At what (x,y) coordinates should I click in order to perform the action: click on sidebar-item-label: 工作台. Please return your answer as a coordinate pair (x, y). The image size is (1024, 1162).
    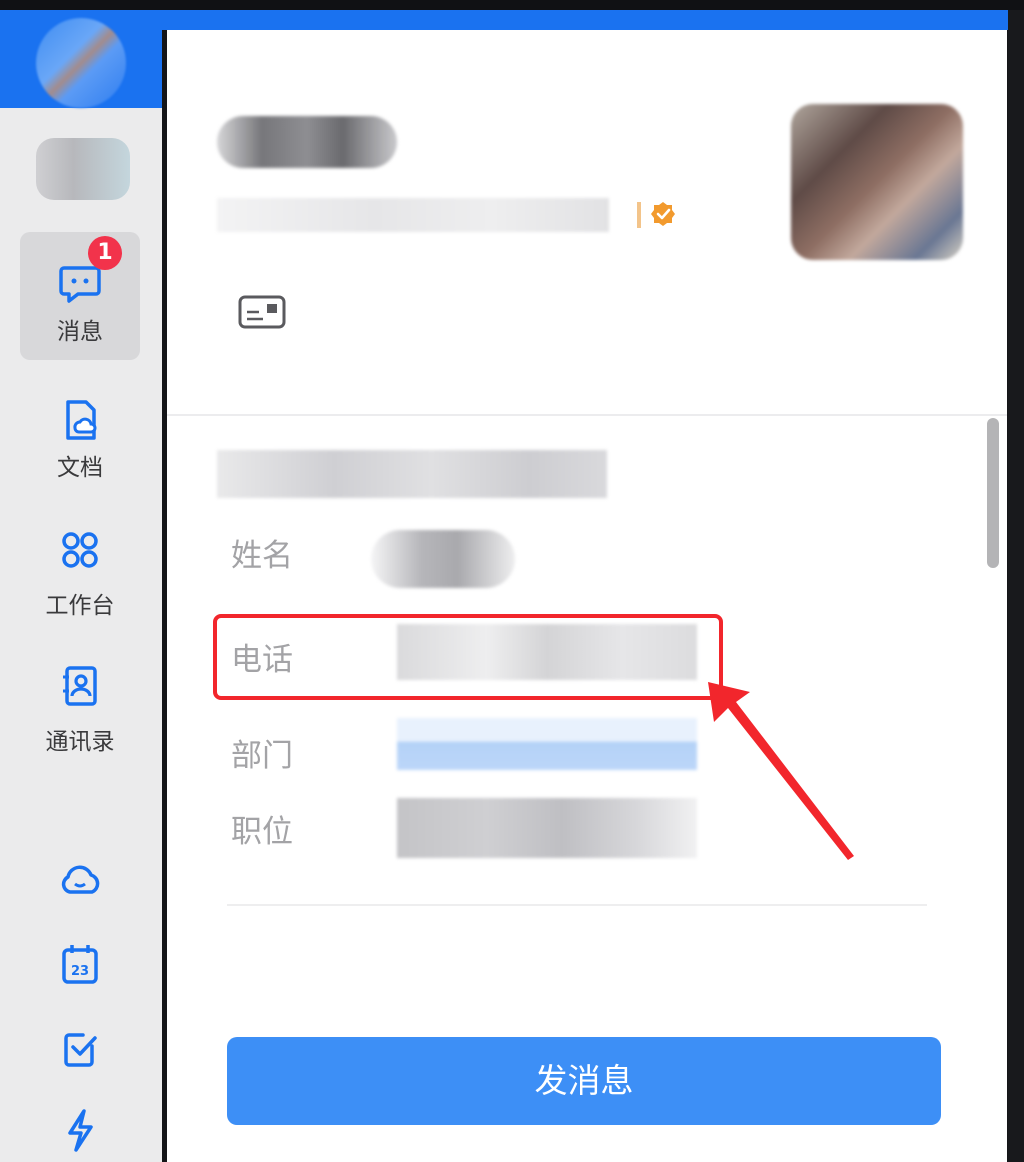
    Looking at the image, I should click on (80, 606).